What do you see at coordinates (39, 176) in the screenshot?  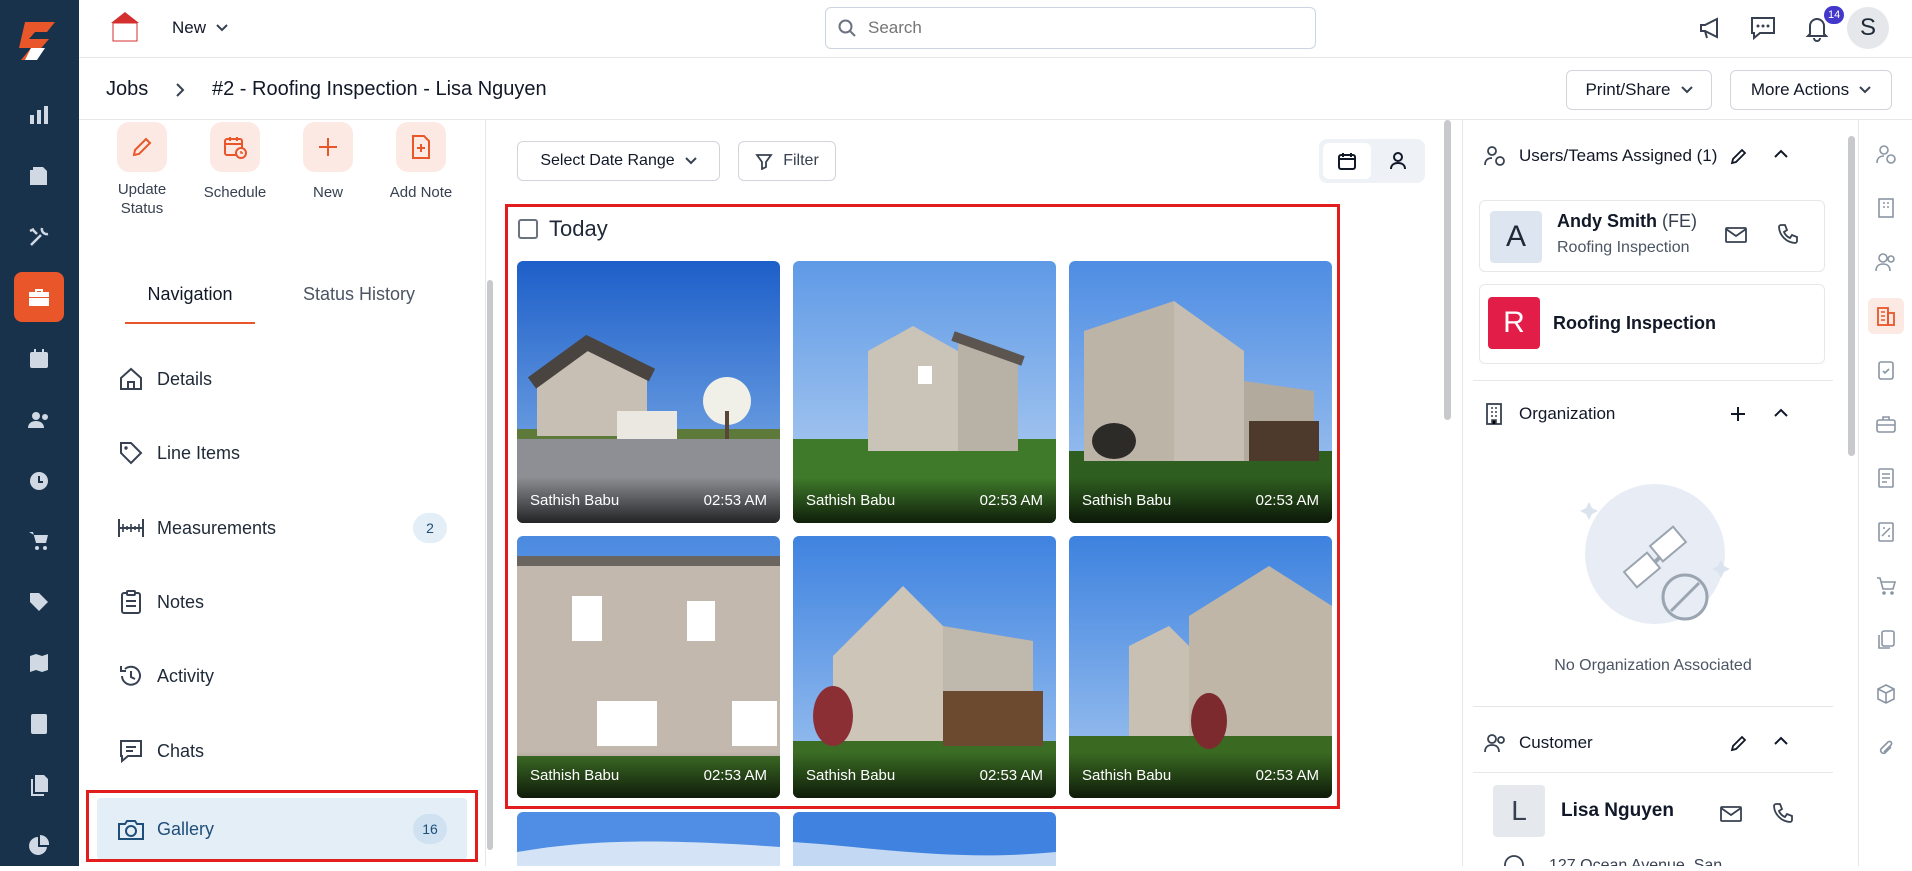 I see `estimates-icon` at bounding box center [39, 176].